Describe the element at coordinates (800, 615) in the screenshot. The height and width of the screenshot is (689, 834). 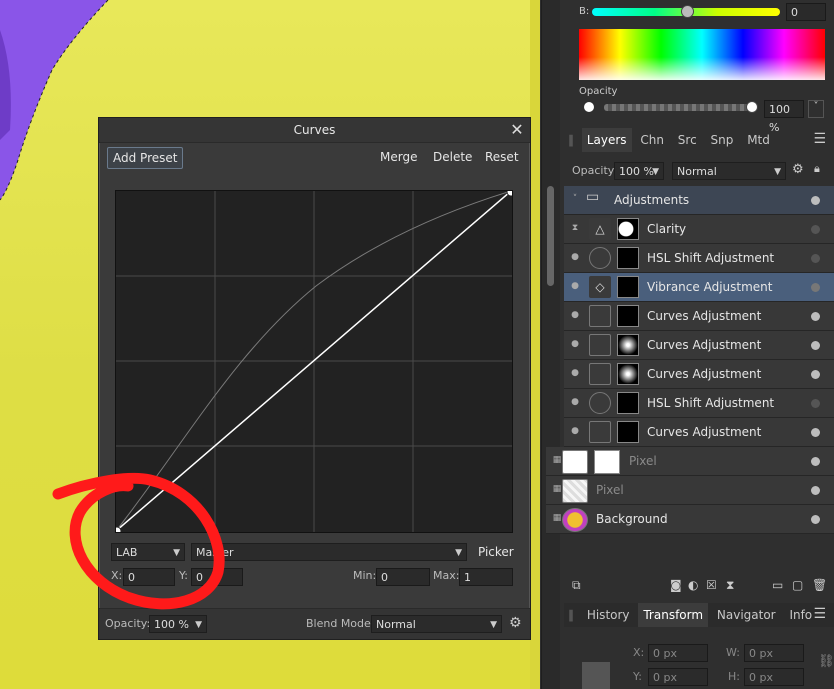
I see `tab-info: Info` at that location.